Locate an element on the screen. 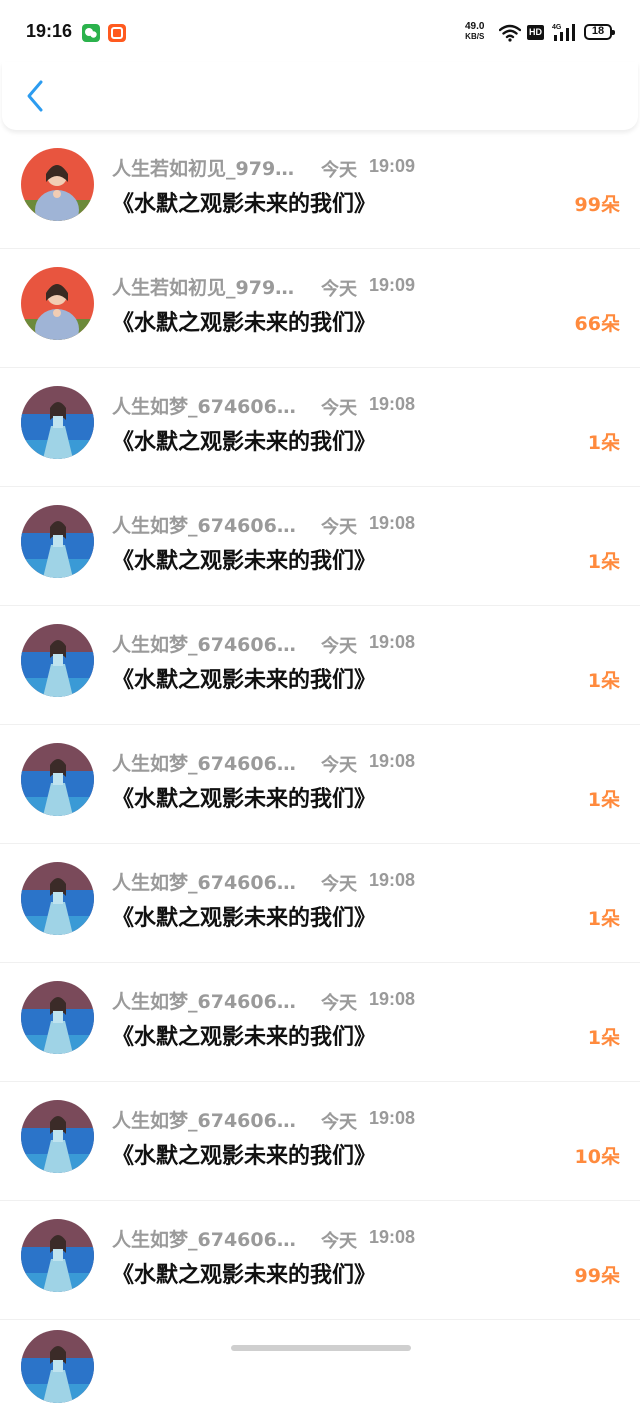  flower-count: 66朵 is located at coordinates (597, 324).